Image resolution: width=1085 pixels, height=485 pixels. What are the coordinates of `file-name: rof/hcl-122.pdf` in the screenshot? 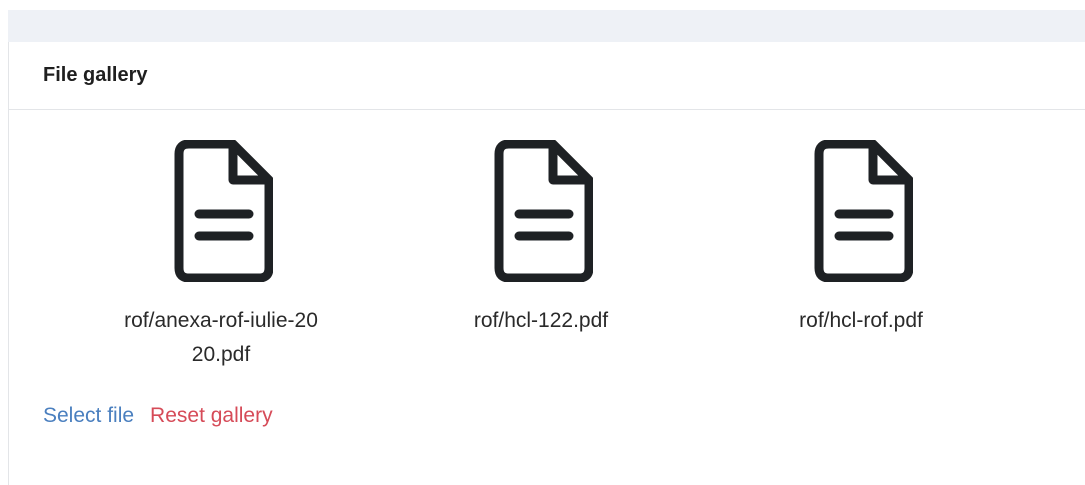 It's located at (541, 320).